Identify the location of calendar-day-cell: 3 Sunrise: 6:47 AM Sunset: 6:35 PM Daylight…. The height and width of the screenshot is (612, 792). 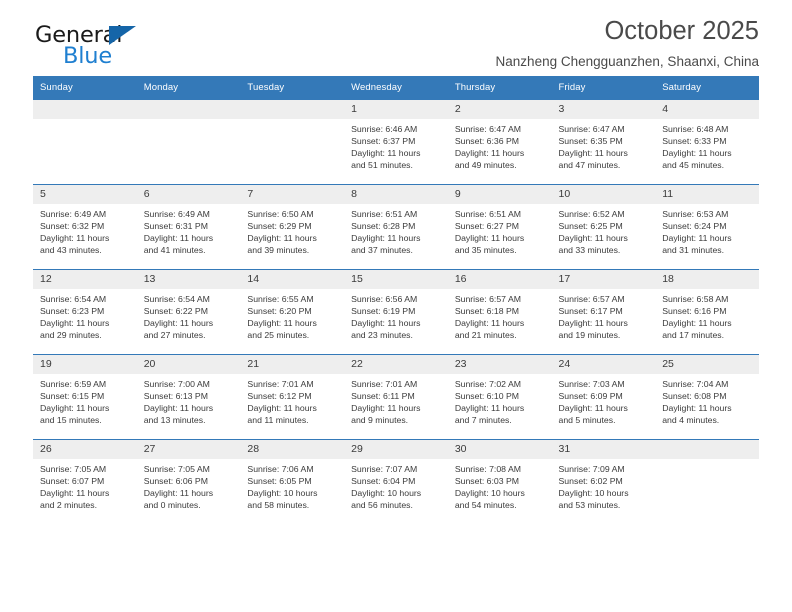
(603, 142).